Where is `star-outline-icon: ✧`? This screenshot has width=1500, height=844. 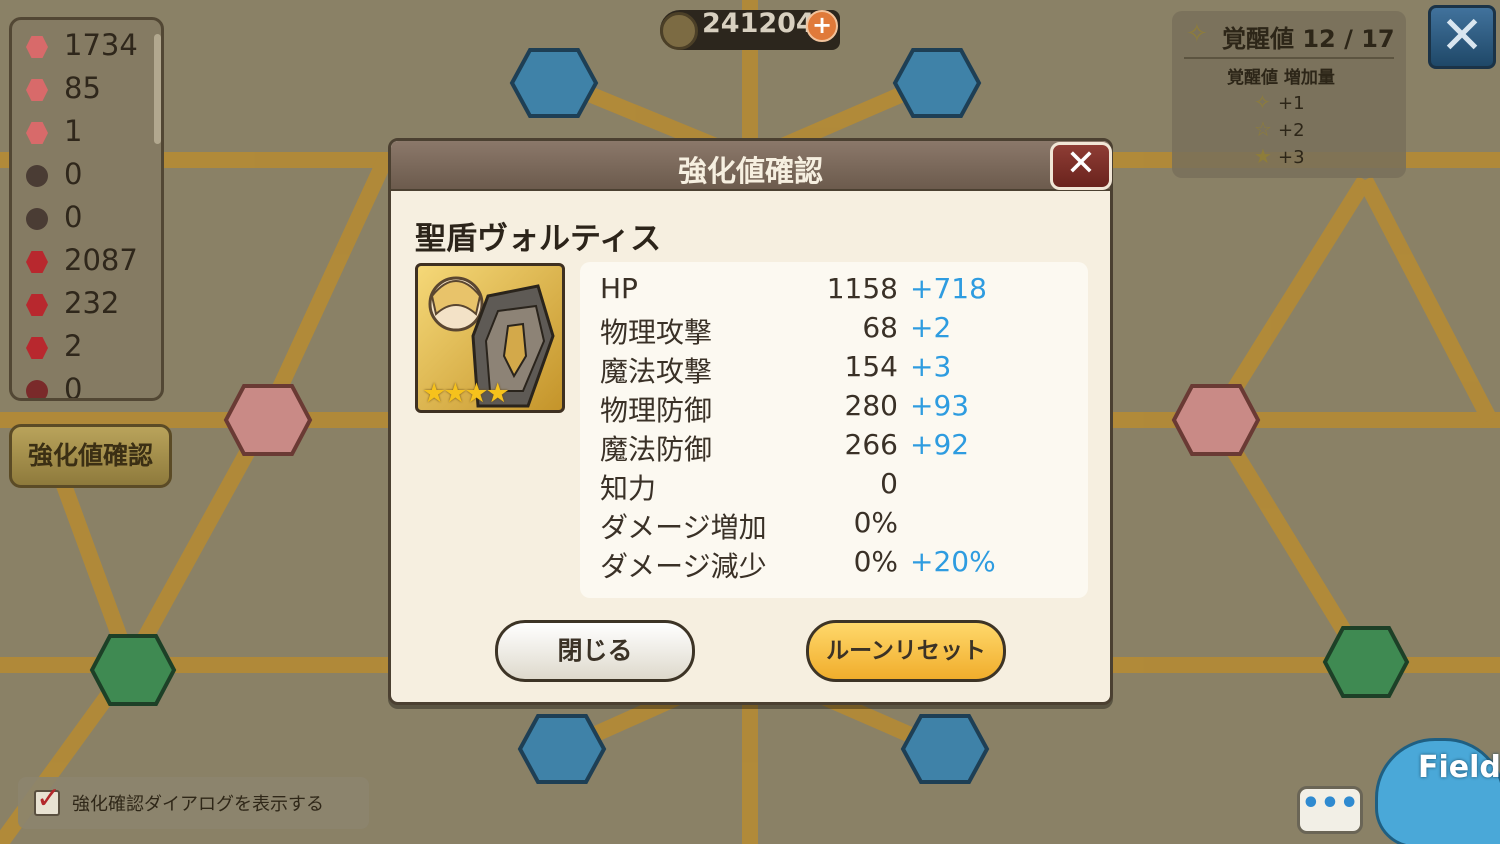 star-outline-icon: ✧ is located at coordinates (1262, 102).